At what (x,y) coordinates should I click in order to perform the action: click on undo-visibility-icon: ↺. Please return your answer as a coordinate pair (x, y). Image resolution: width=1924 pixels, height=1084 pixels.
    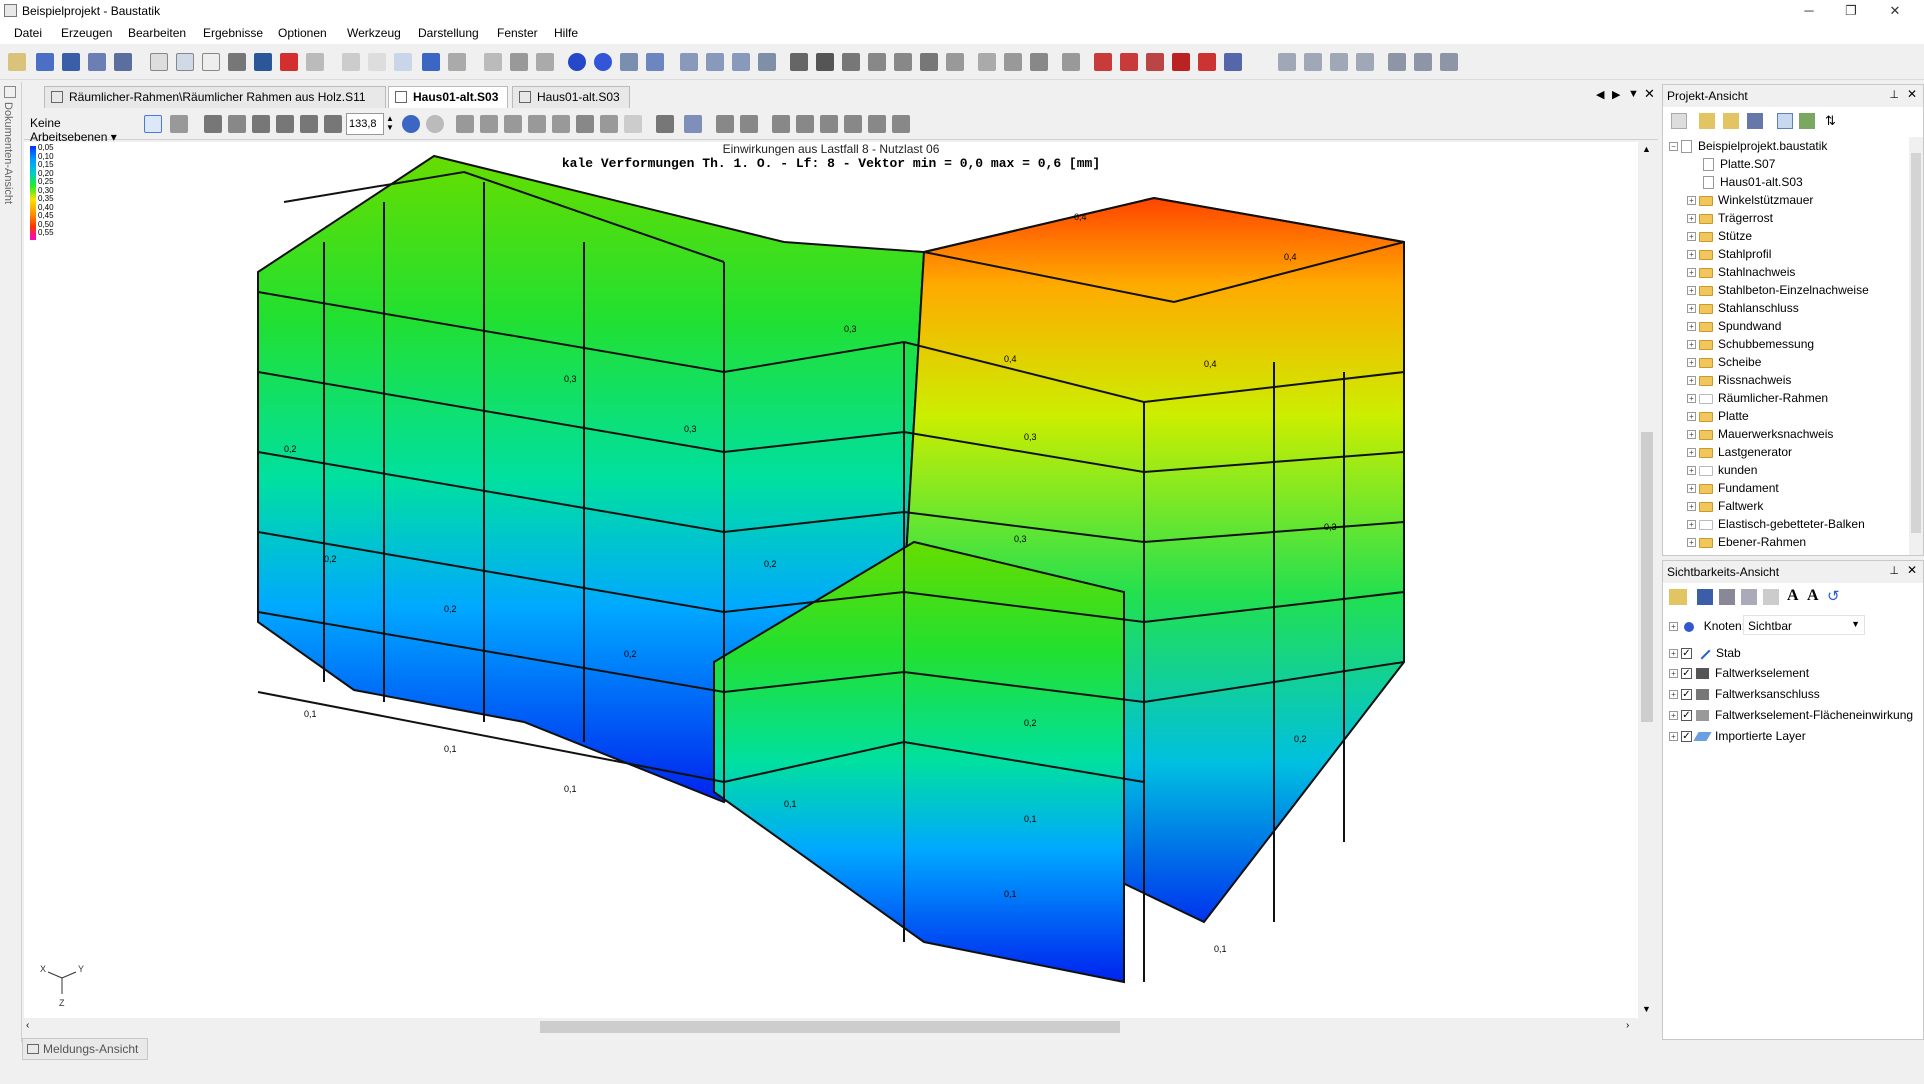
    Looking at the image, I should click on (1833, 596).